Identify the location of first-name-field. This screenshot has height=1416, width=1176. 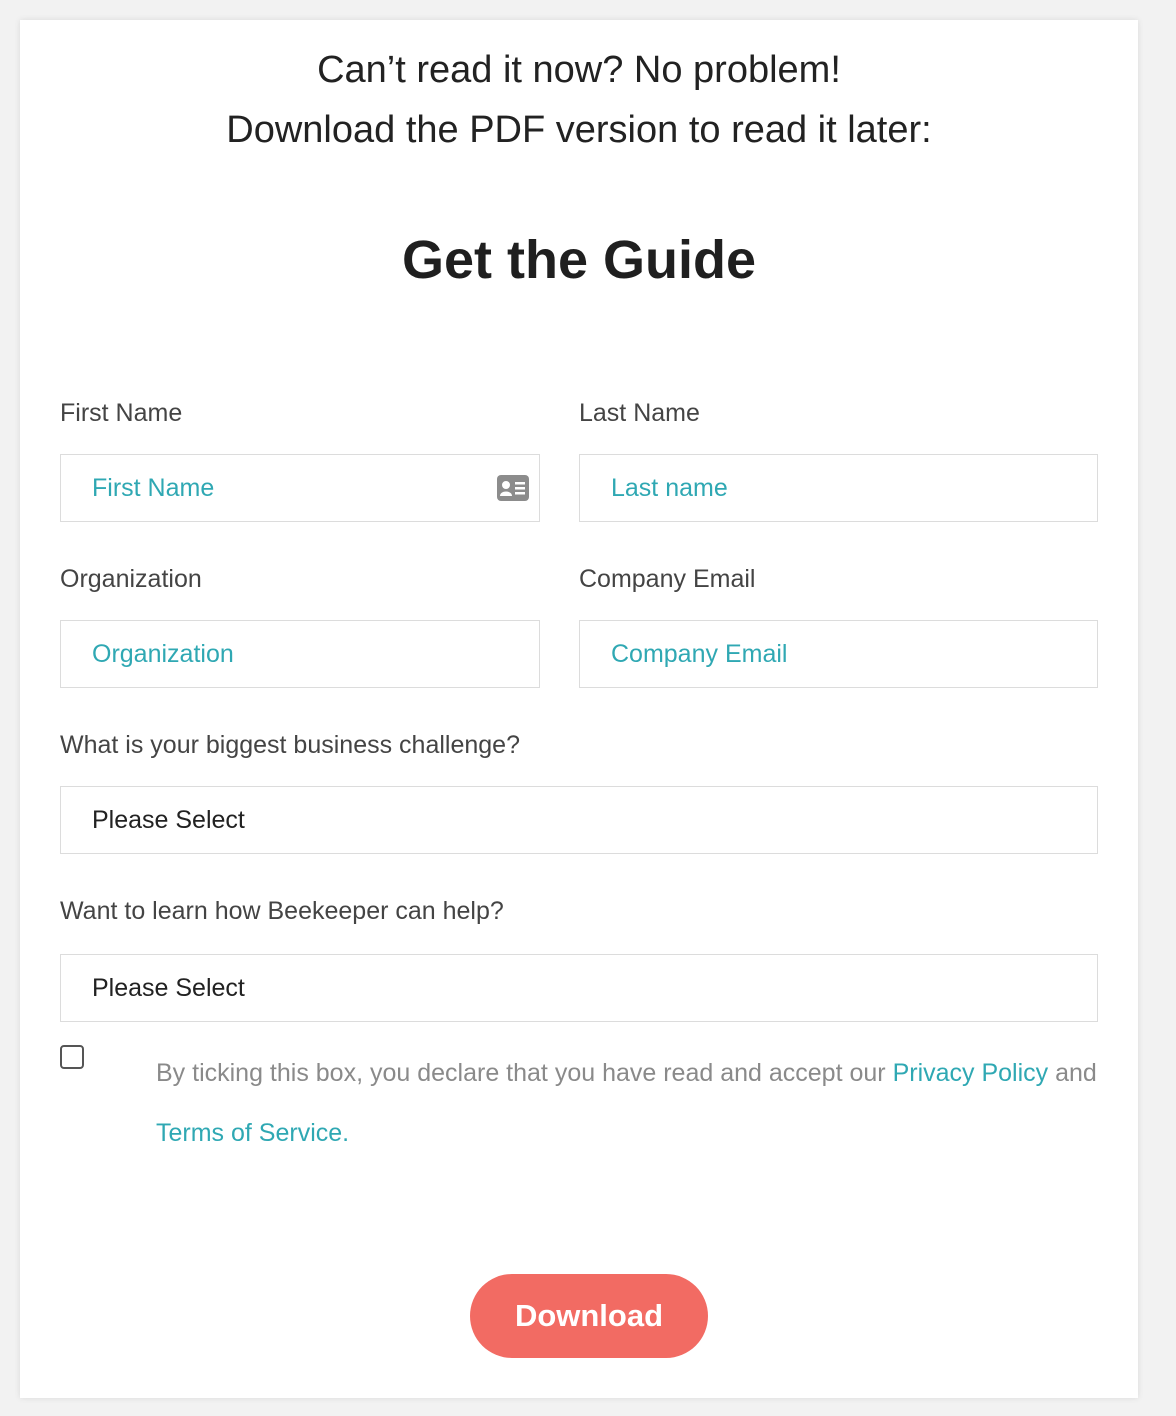
(300, 488).